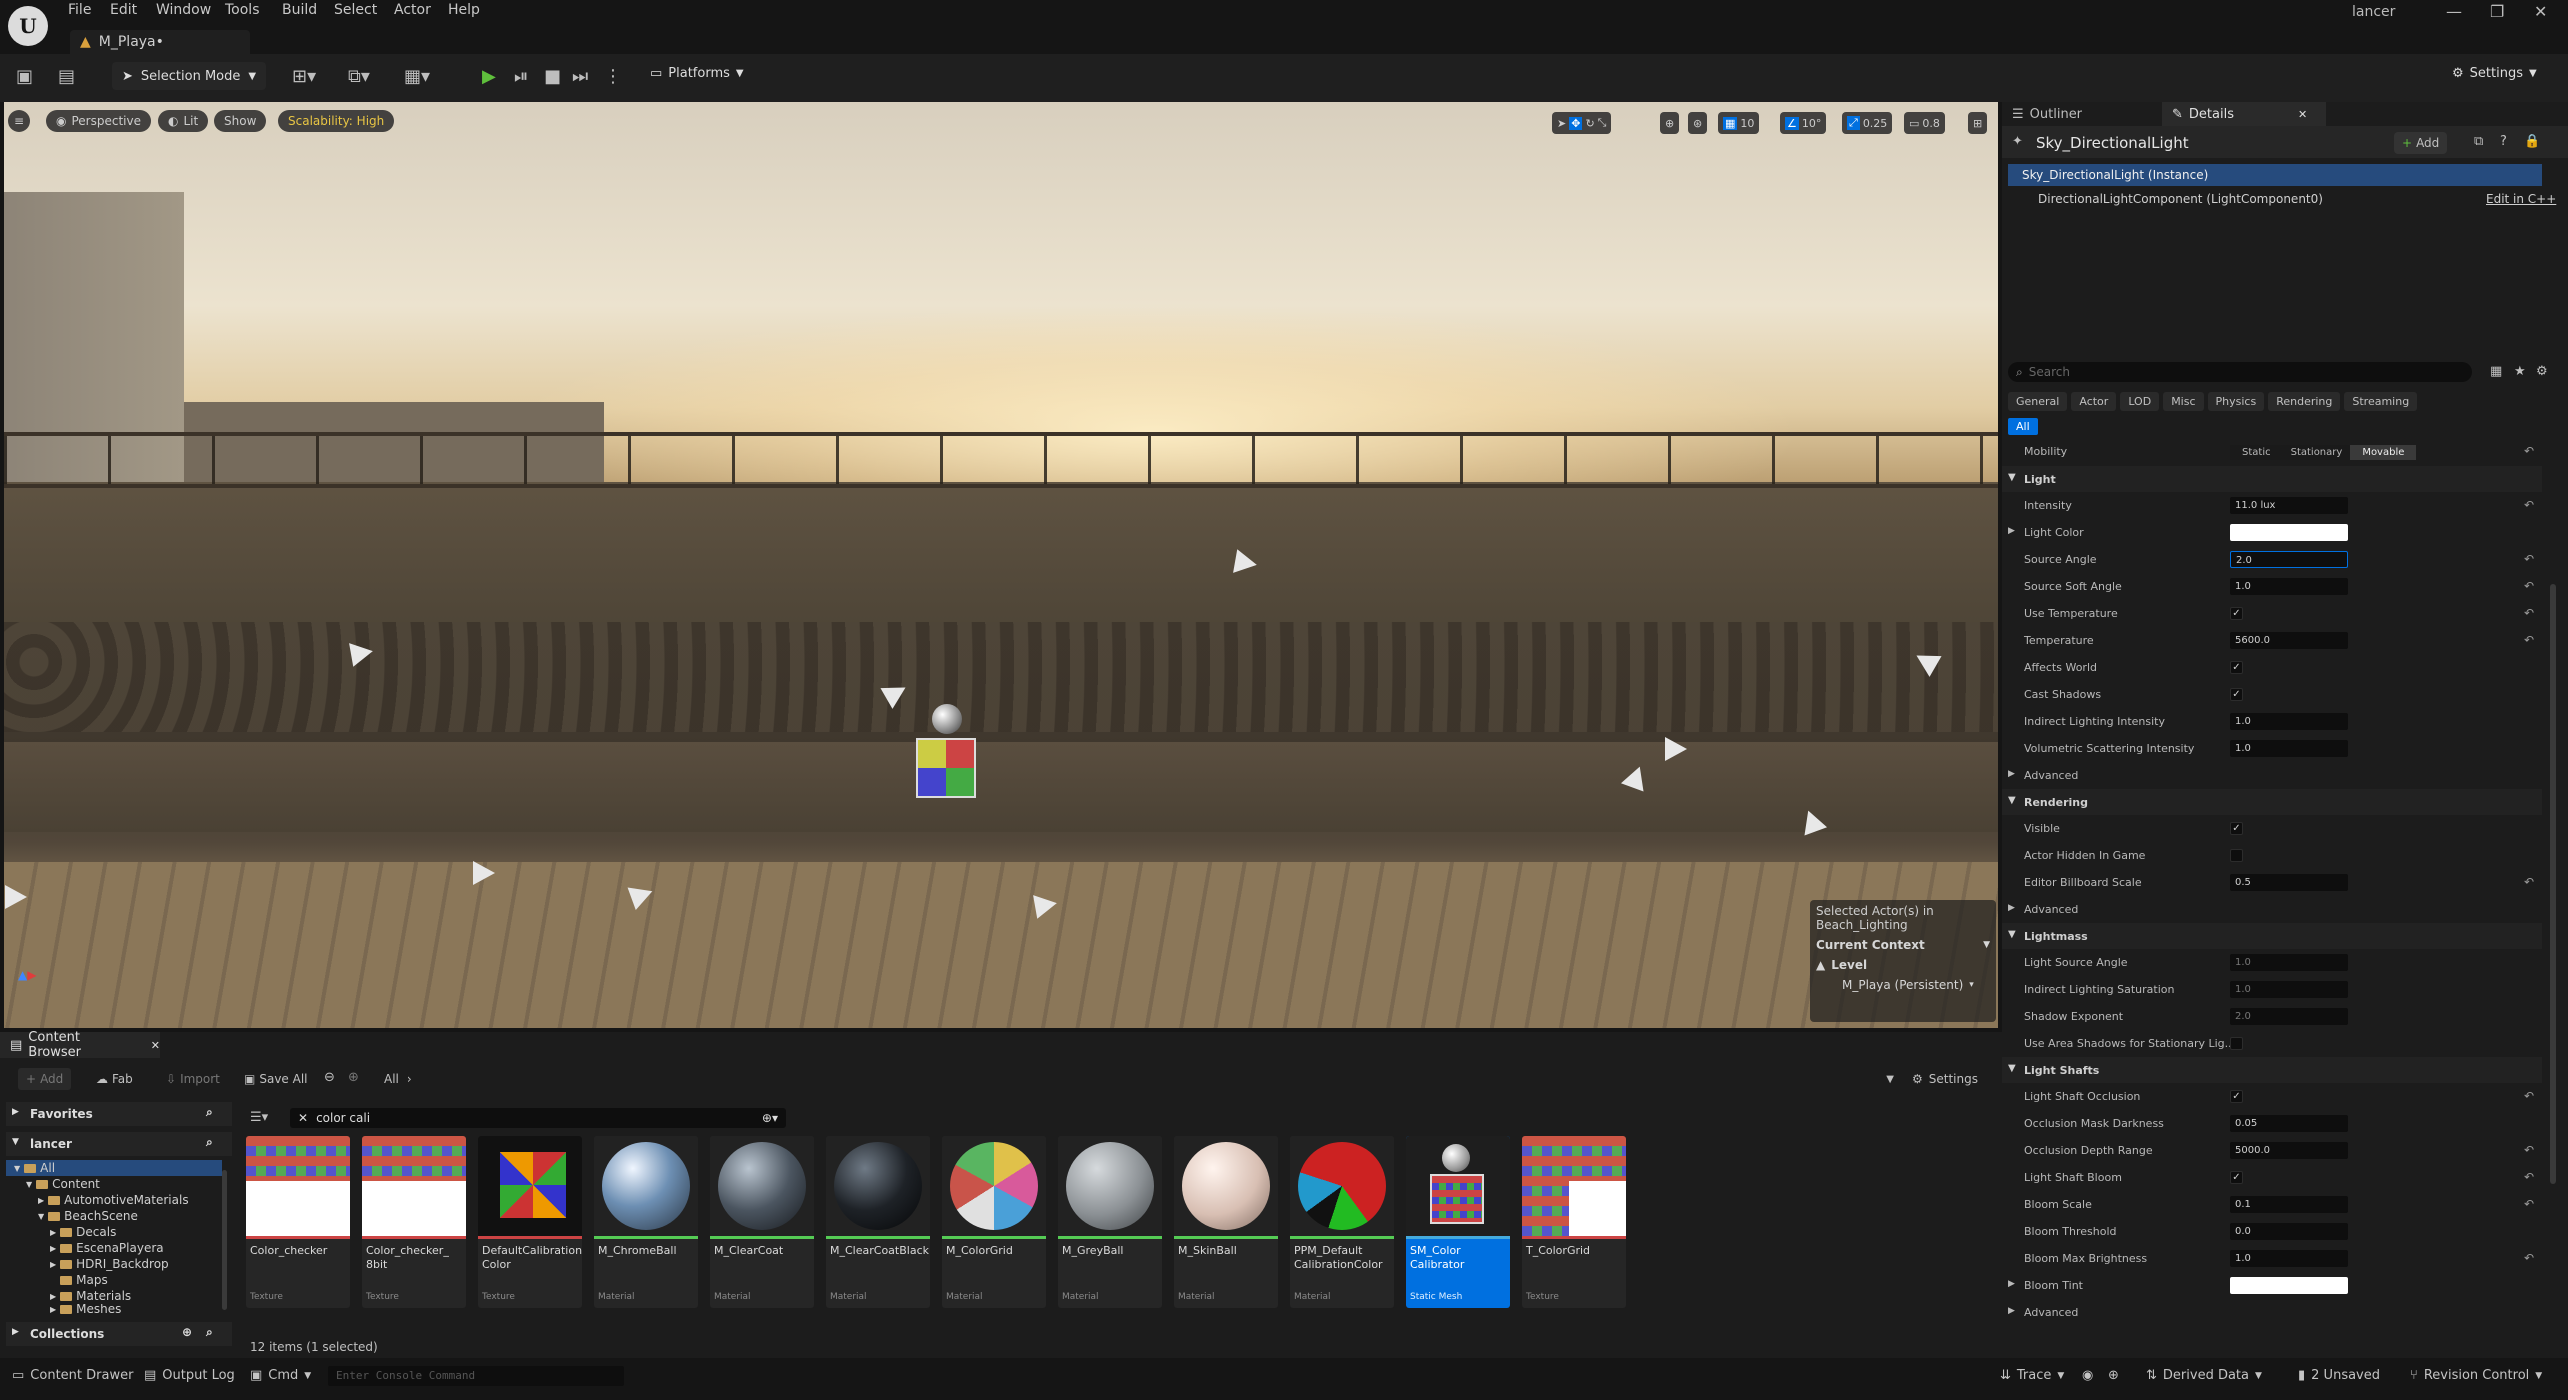 The width and height of the screenshot is (2568, 1400). What do you see at coordinates (2521, 199) in the screenshot?
I see `edit-in-cpp-link: Edit in C++` at bounding box center [2521, 199].